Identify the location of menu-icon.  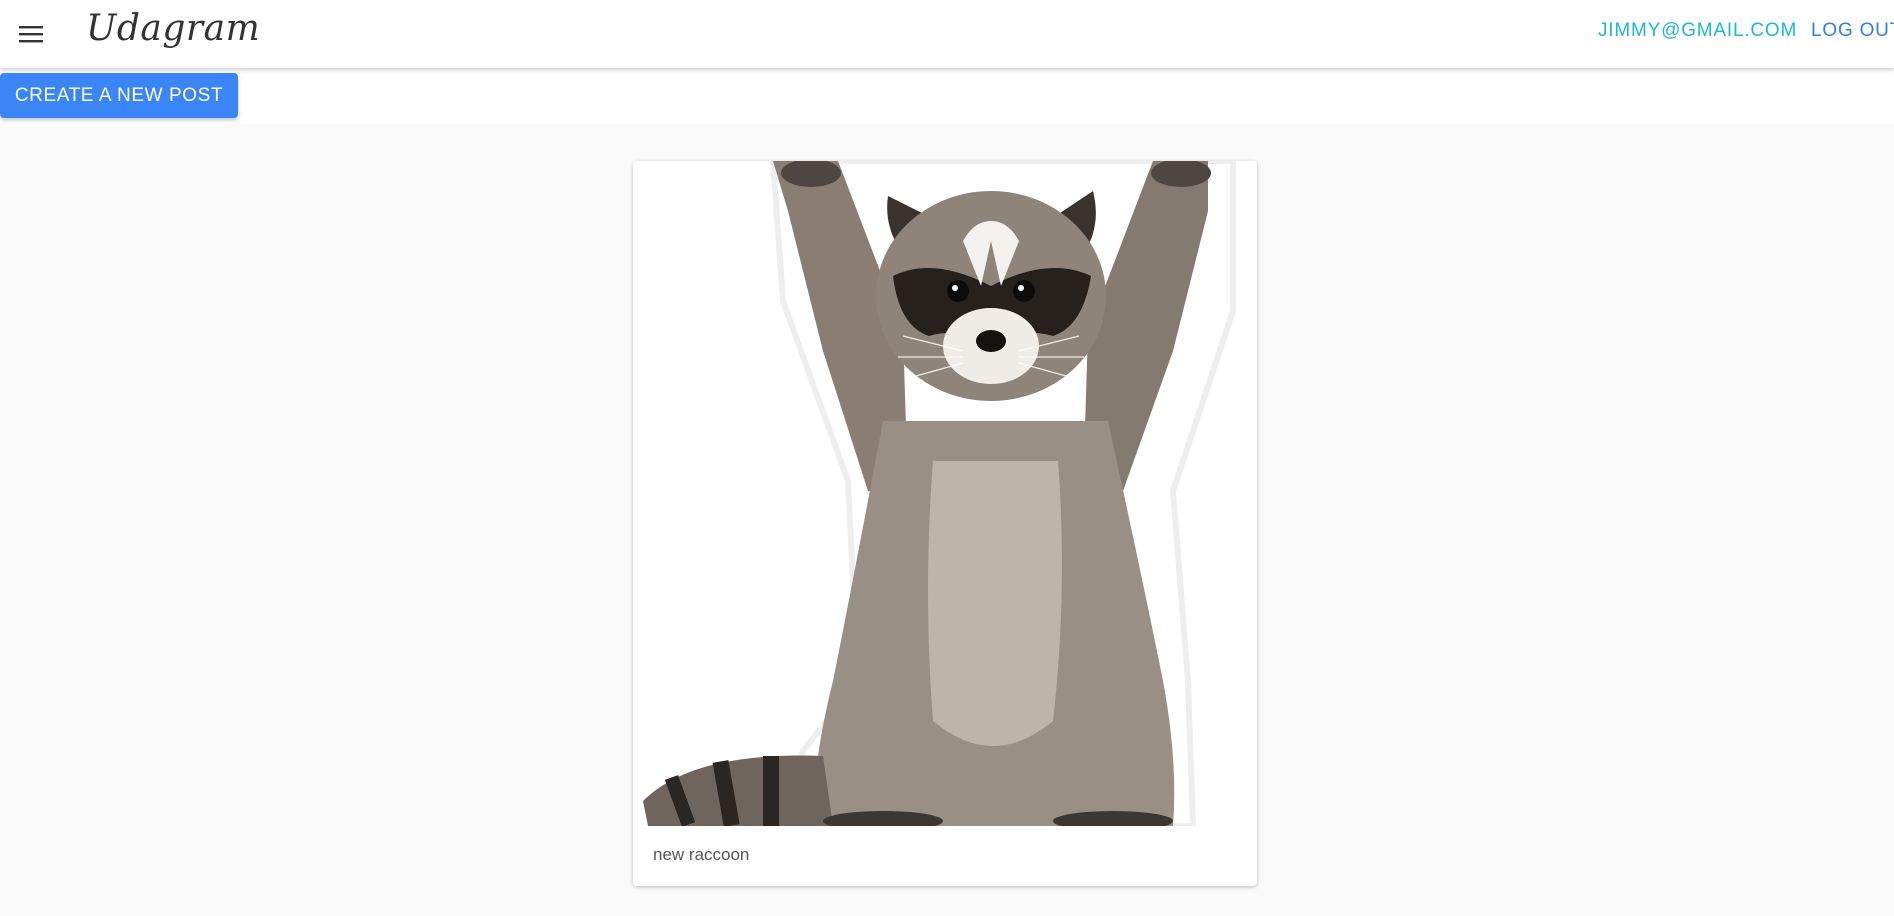
(31, 34).